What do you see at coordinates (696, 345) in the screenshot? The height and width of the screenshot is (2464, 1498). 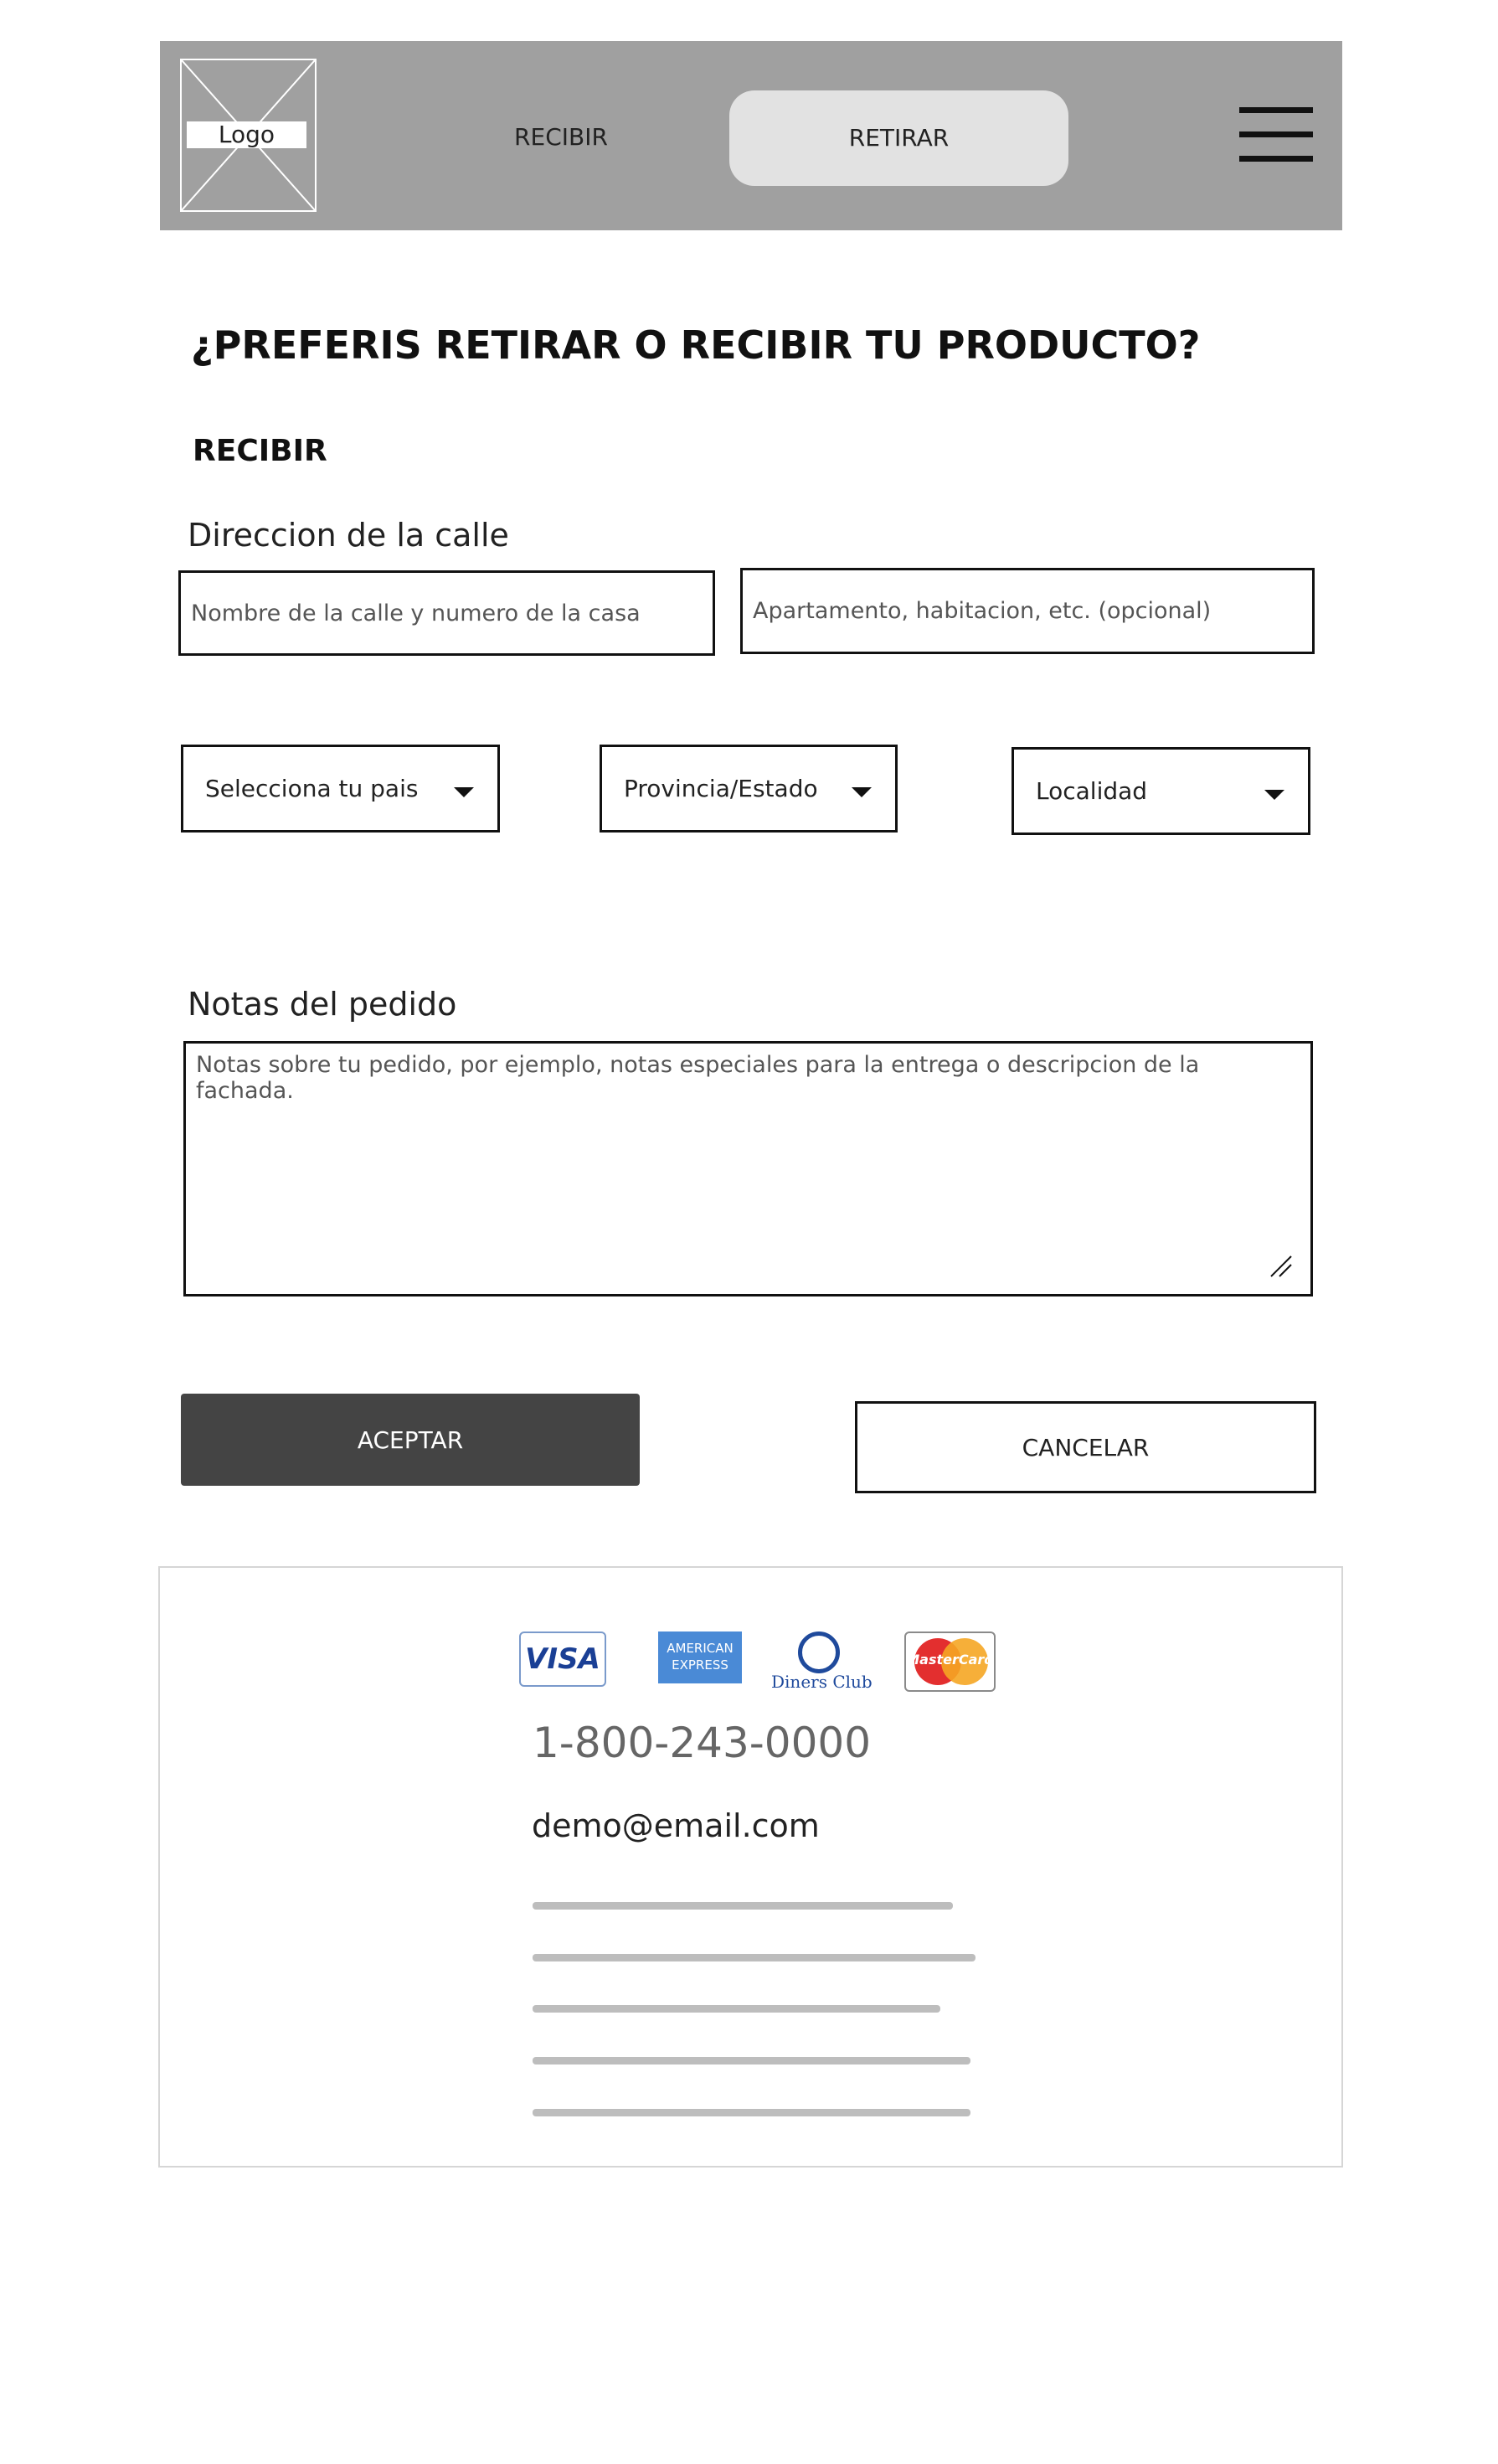 I see `page-title: ¿PREFERIS RETIRAR O RECIBIR TU PRODUCTO?` at bounding box center [696, 345].